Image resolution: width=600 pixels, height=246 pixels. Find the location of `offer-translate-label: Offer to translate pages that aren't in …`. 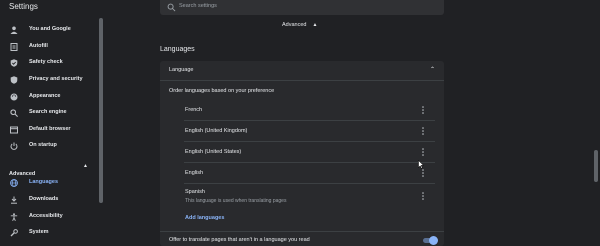

offer-translate-label: Offer to translate pages that aren't in … is located at coordinates (239, 240).